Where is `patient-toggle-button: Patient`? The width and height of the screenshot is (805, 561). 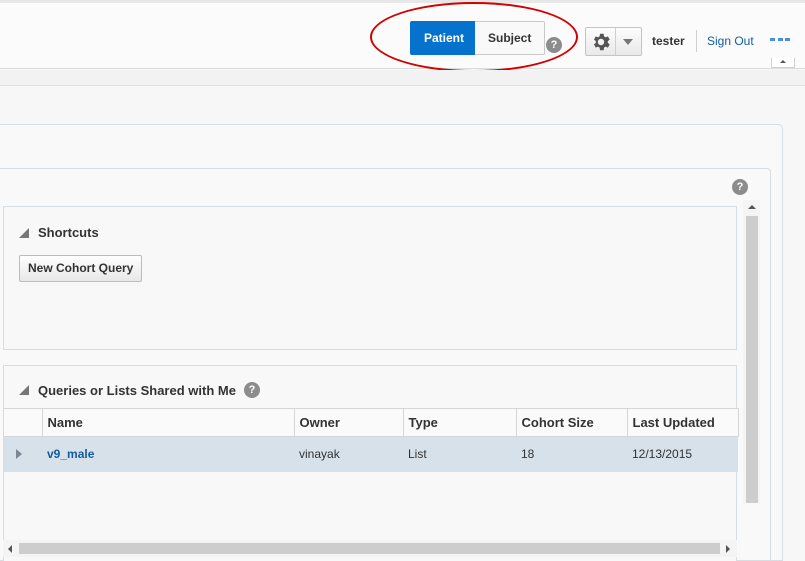
patient-toggle-button: Patient is located at coordinates (442, 38).